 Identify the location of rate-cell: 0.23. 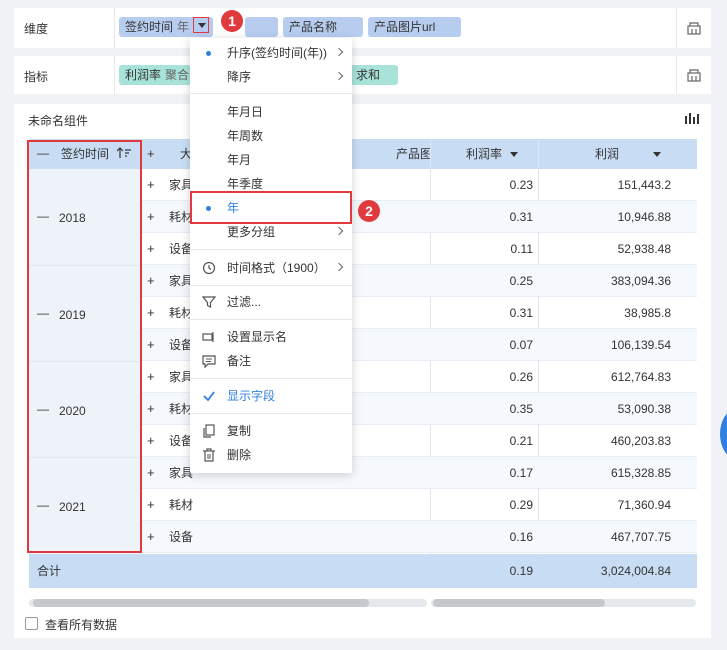
(521, 185).